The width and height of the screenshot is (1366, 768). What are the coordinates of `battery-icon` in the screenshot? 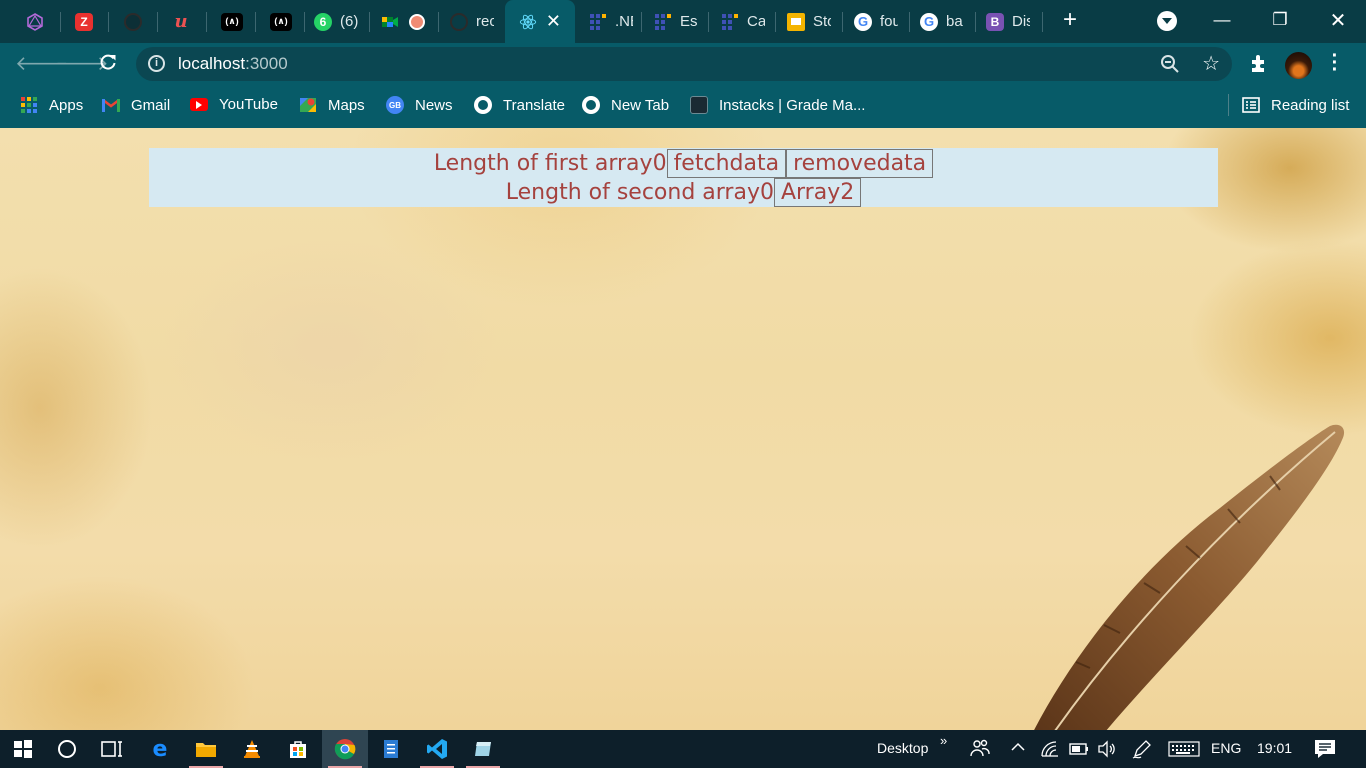 It's located at (1079, 750).